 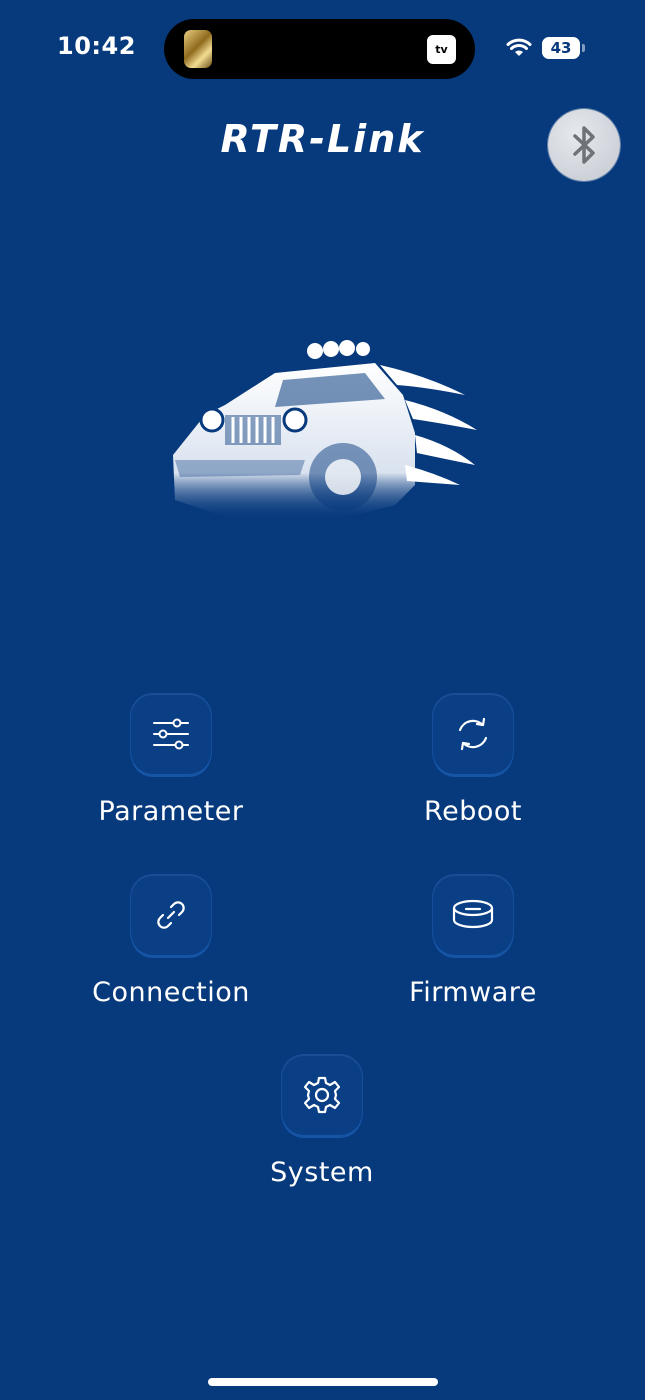 What do you see at coordinates (473, 811) in the screenshot?
I see `reboot-label: Reboot` at bounding box center [473, 811].